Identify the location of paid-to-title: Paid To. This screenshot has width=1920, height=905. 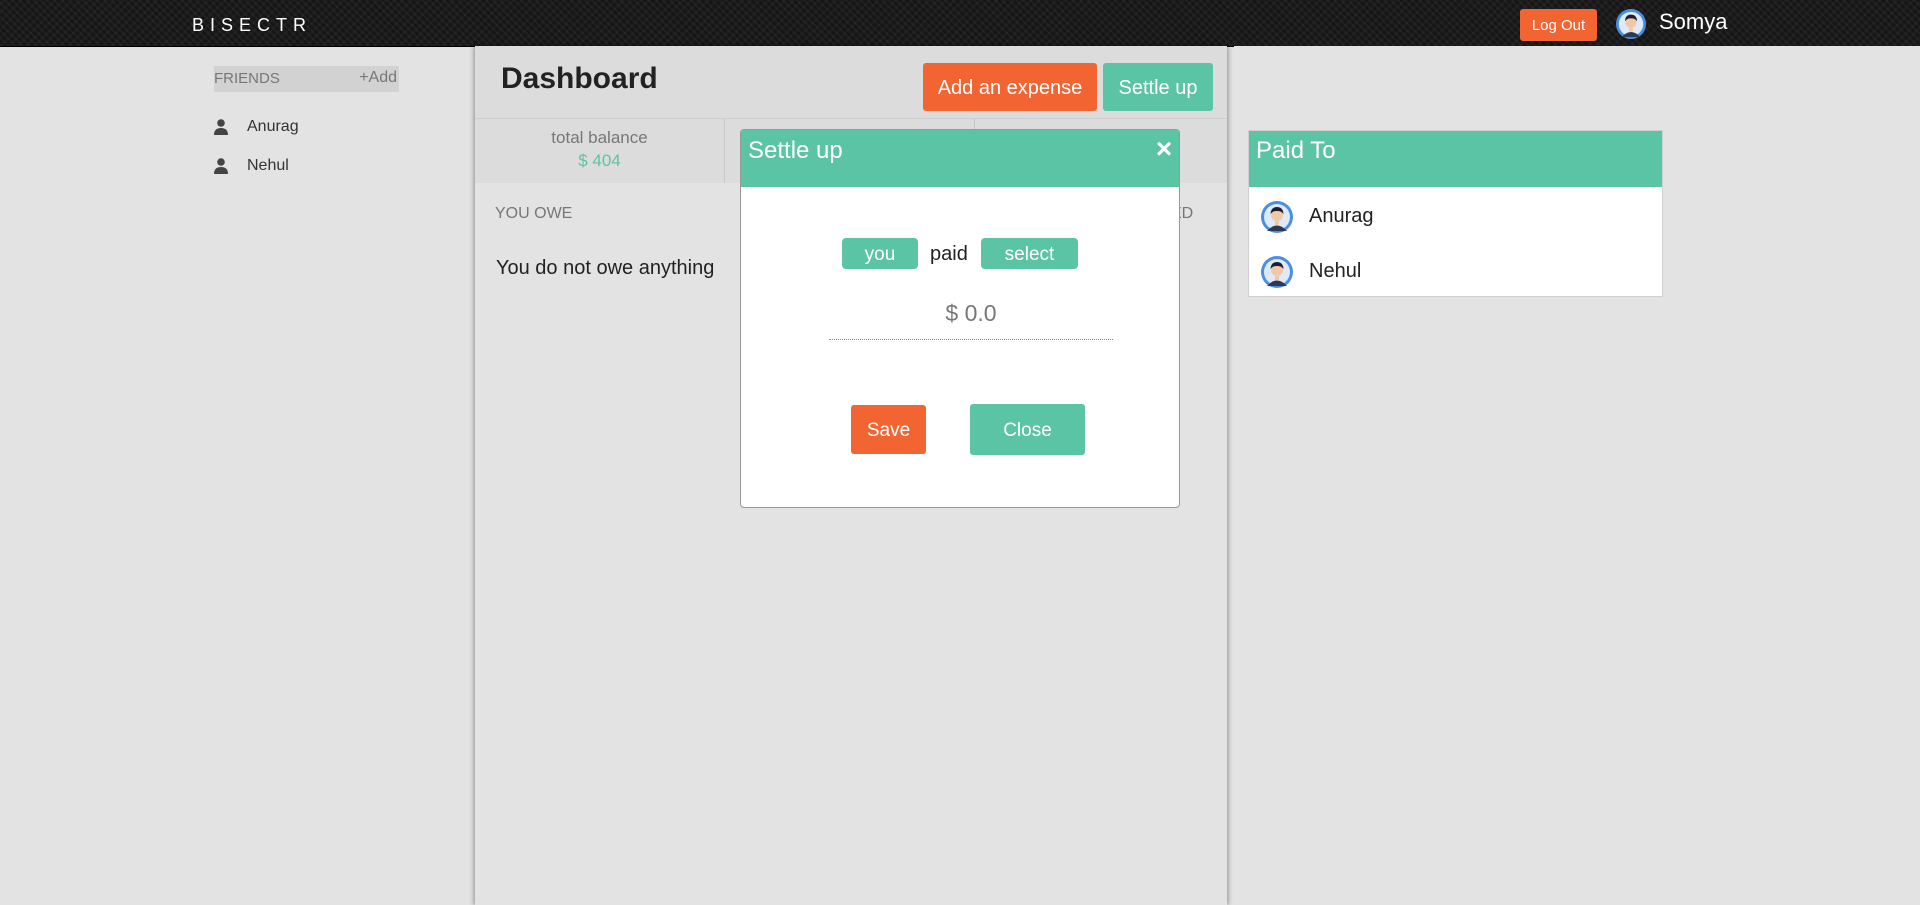
(1296, 150).